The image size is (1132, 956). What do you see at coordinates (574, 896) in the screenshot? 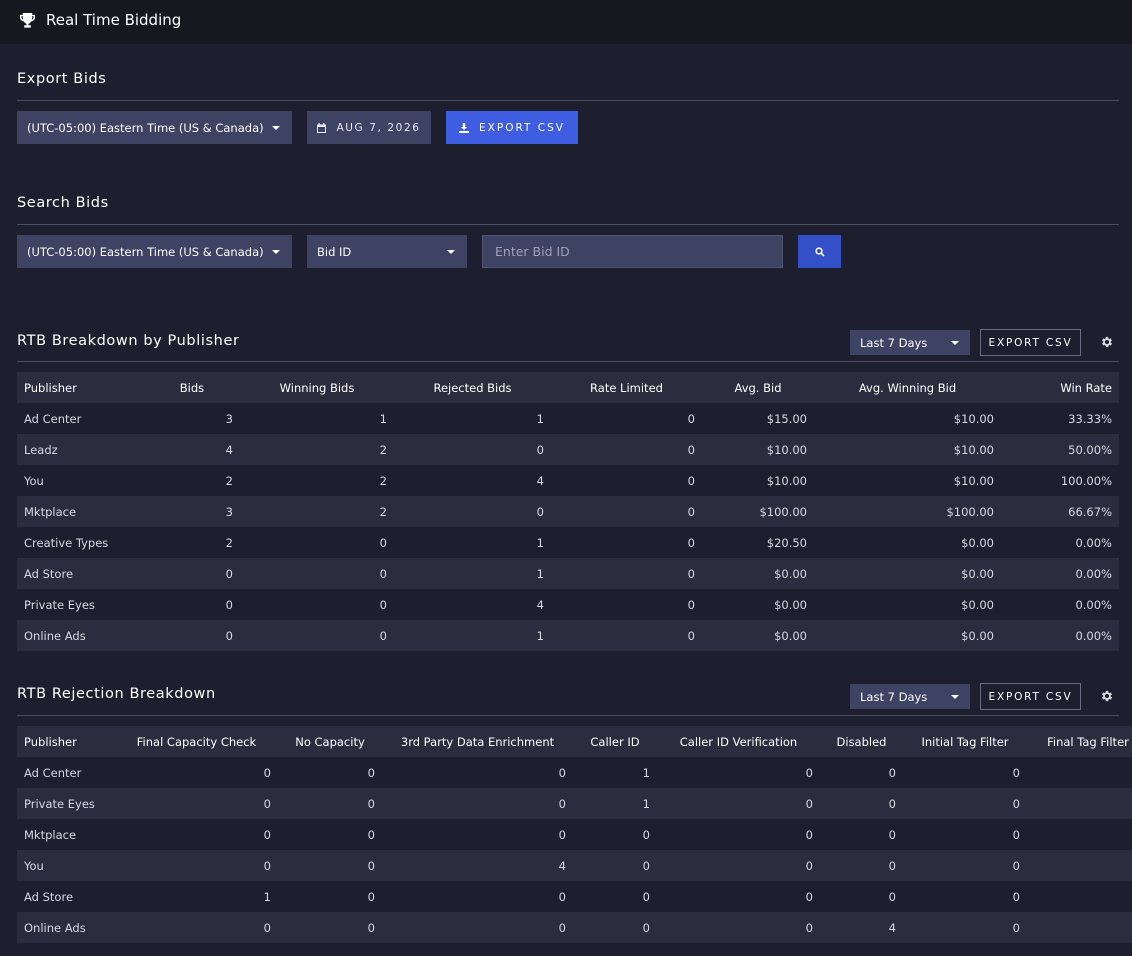
I see `table-row: Ad Store10000000` at bounding box center [574, 896].